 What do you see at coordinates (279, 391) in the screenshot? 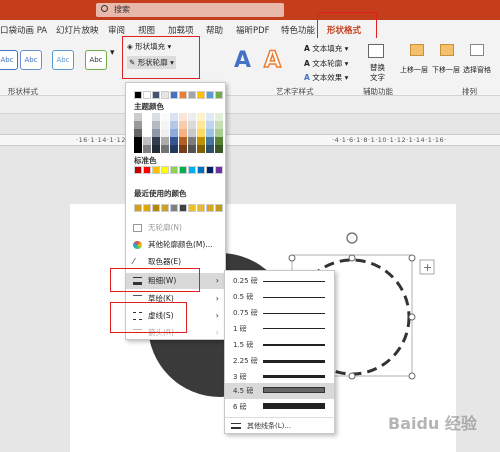
I see `weight-option-selected: 4.5 磅` at bounding box center [279, 391].